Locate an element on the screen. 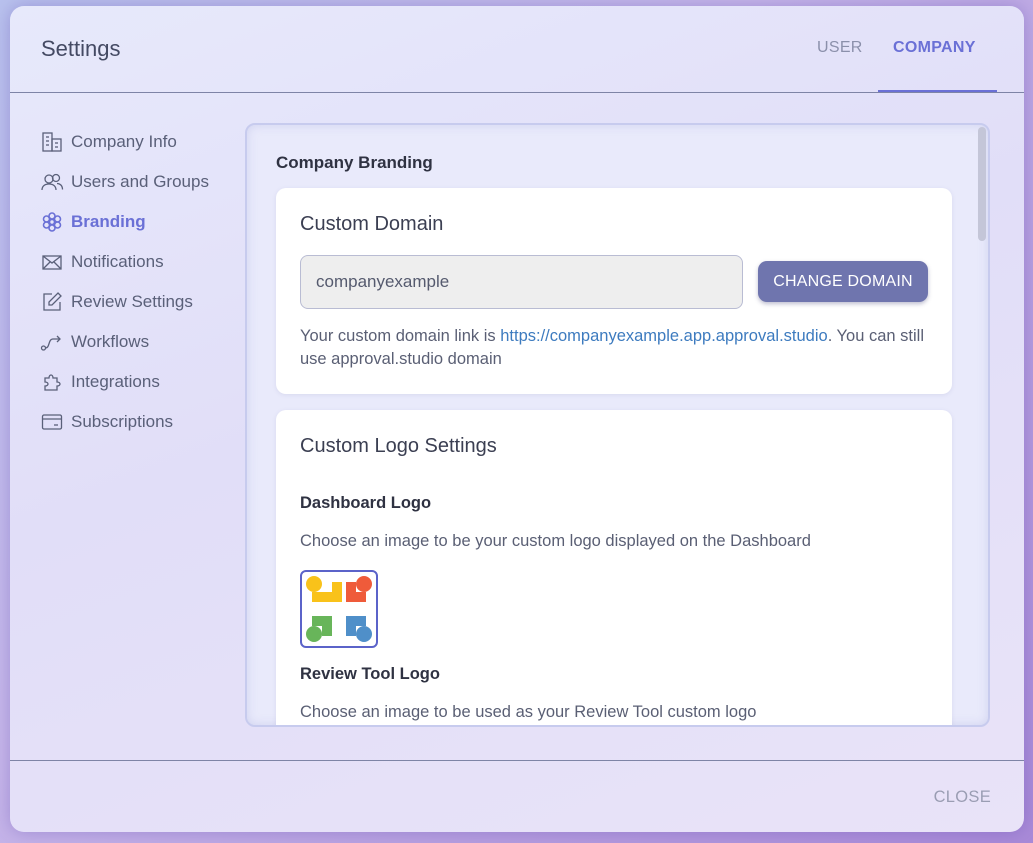  envelope-icon is located at coordinates (52, 262).